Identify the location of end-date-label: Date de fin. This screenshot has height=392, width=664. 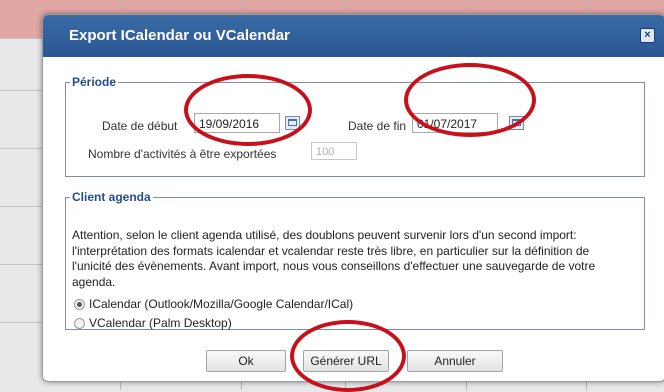
(377, 126).